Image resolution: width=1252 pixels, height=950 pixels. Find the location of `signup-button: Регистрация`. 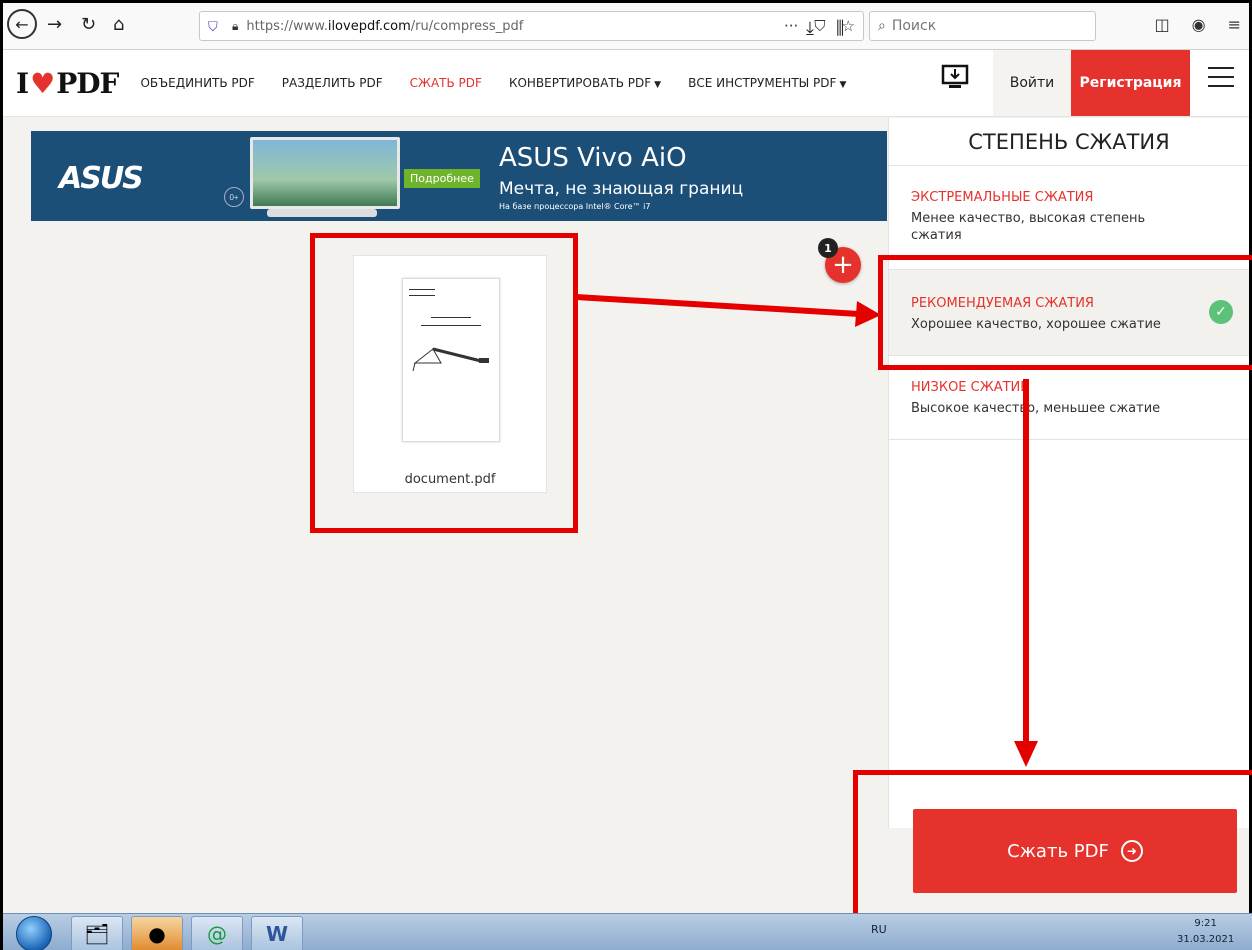

signup-button: Регистрация is located at coordinates (1130, 83).